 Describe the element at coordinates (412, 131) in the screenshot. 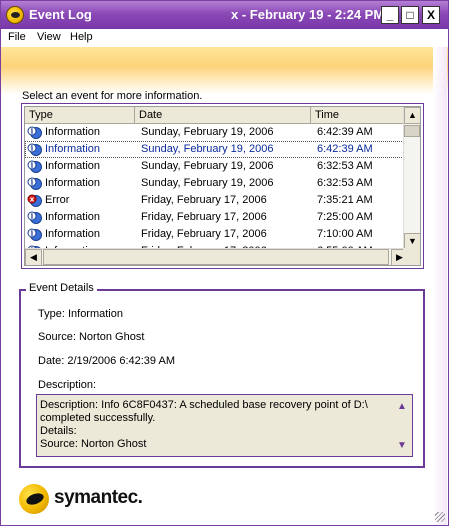

I see `scroll-thumb` at that location.